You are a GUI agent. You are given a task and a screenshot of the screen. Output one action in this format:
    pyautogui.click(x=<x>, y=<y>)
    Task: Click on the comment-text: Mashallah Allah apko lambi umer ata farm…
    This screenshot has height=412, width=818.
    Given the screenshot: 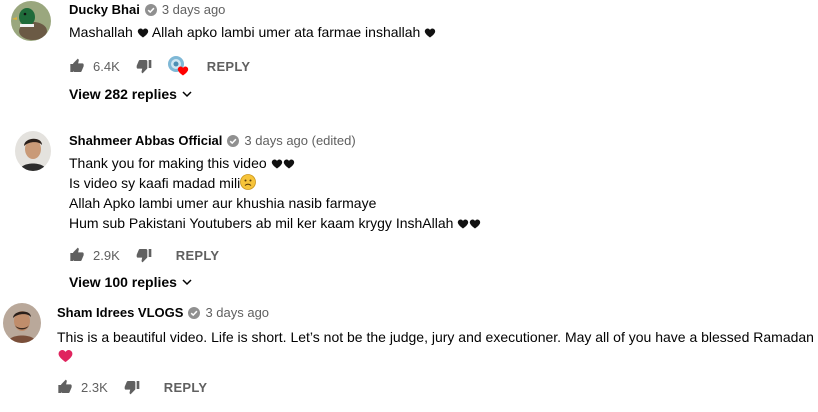 What is the action you would take?
    pyautogui.click(x=252, y=32)
    